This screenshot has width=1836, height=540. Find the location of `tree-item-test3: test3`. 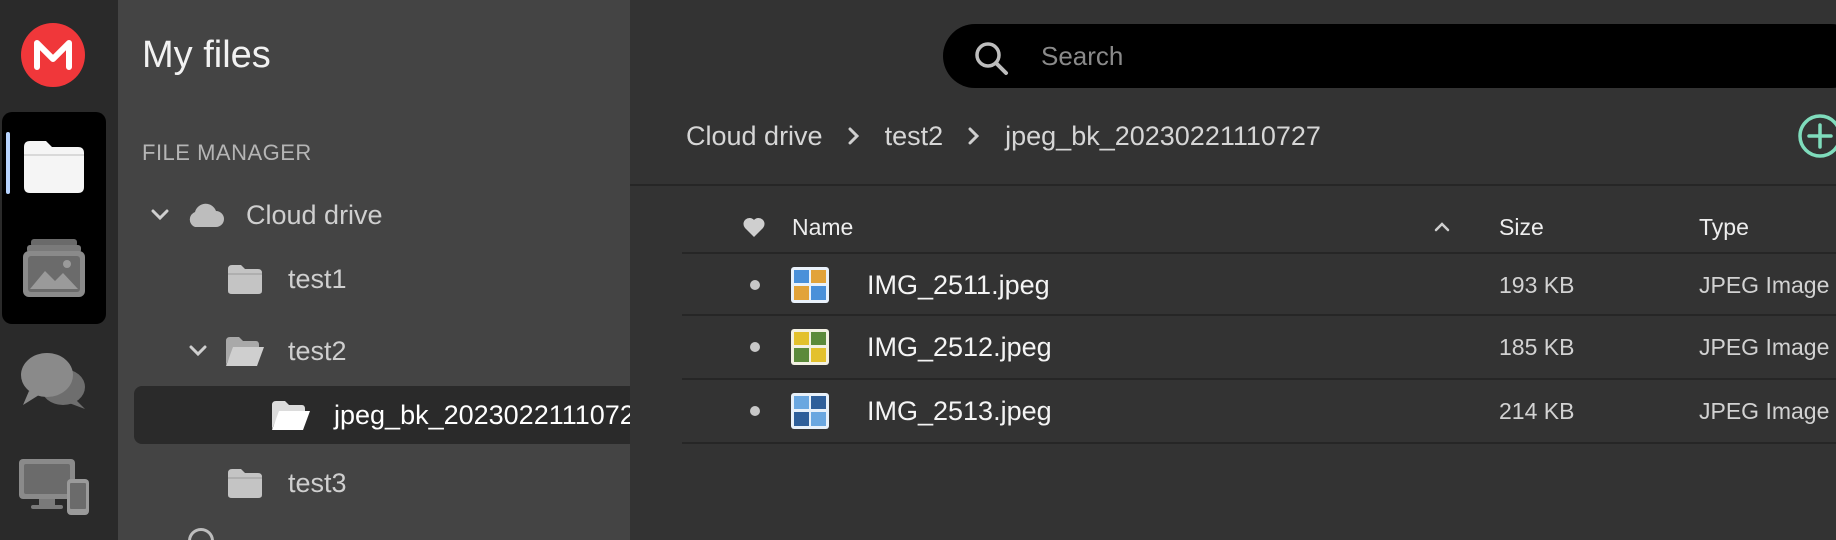

tree-item-test3: test3 is located at coordinates (374, 483).